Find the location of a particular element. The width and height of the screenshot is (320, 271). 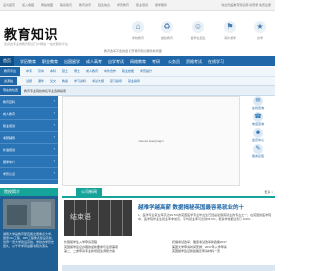

chat-icon: ✉ is located at coordinates (258, 101).